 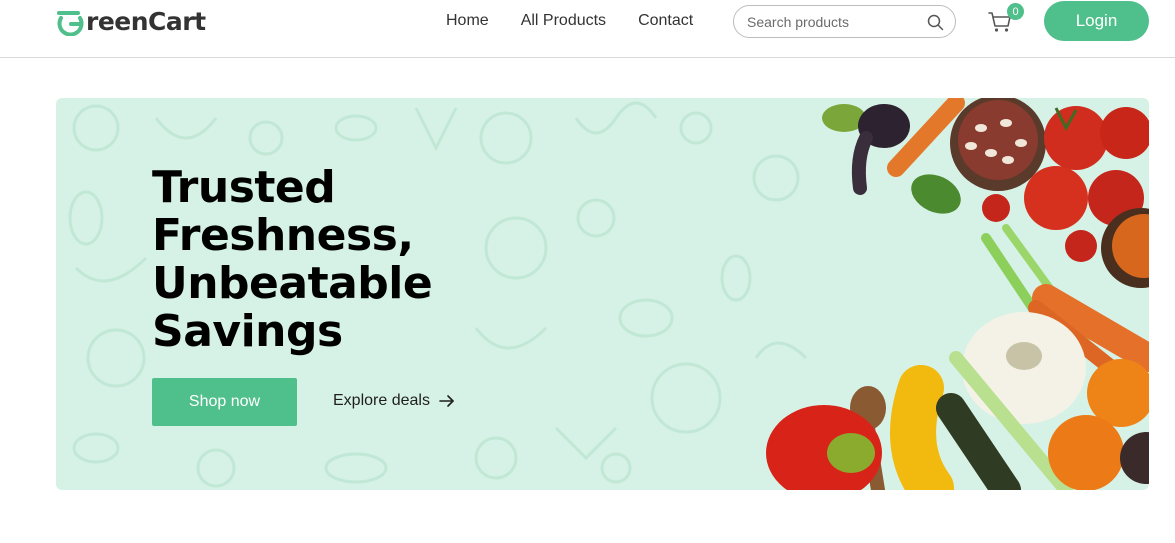 I want to click on explore-deals-label: Explore deals, so click(x=381, y=400).